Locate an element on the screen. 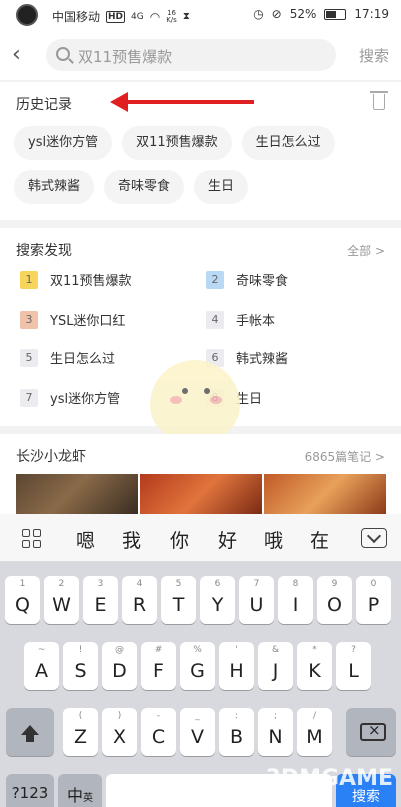 This screenshot has width=401, height=807. key-o: 9O is located at coordinates (334, 600).